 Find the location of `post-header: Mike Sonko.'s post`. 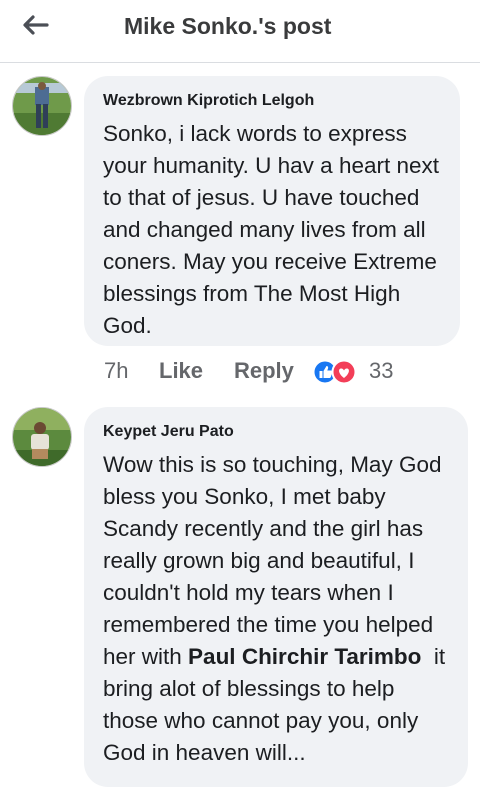

post-header: Mike Sonko.'s post is located at coordinates (240, 31).